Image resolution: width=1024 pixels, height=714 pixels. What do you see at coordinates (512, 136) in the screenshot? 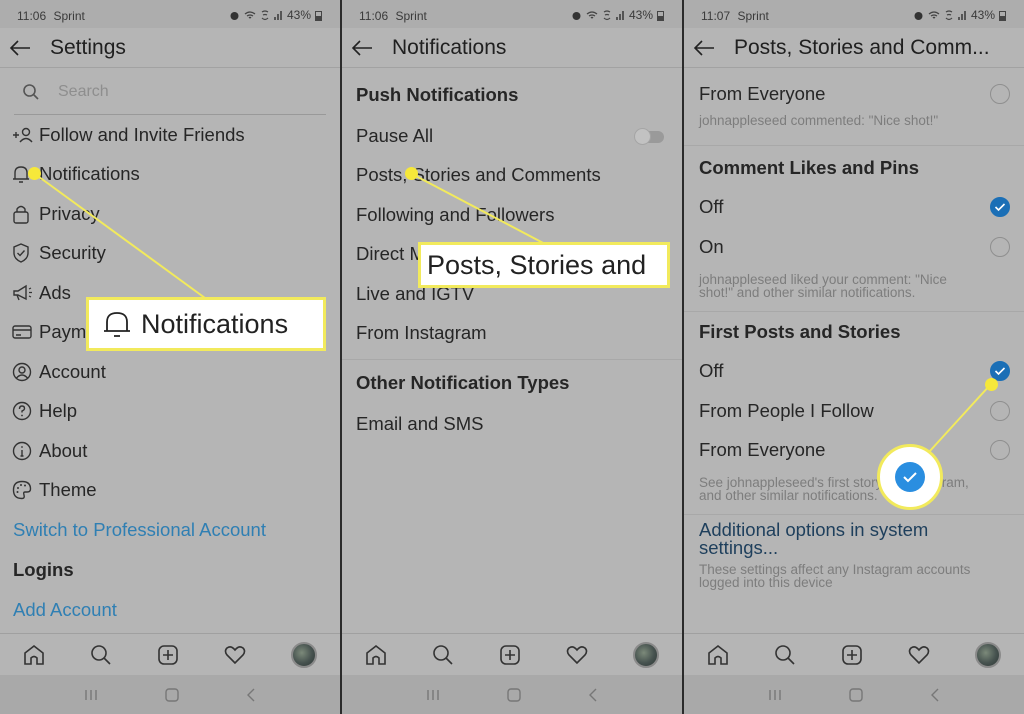
I see `pause-all-row: Pause All` at bounding box center [512, 136].